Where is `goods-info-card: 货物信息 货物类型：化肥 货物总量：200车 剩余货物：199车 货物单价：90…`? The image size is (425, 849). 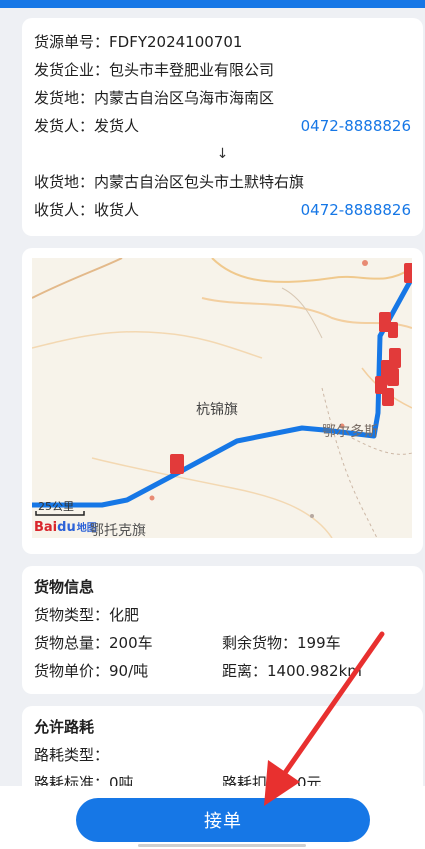 goods-info-card: 货物信息 货物类型：化肥 货物总量：200车 剩余货物：199车 货物单价：90… is located at coordinates (222, 630).